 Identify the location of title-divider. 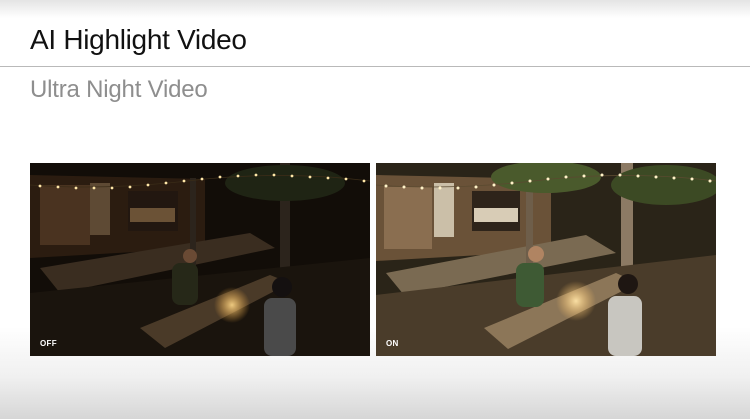
(375, 66).